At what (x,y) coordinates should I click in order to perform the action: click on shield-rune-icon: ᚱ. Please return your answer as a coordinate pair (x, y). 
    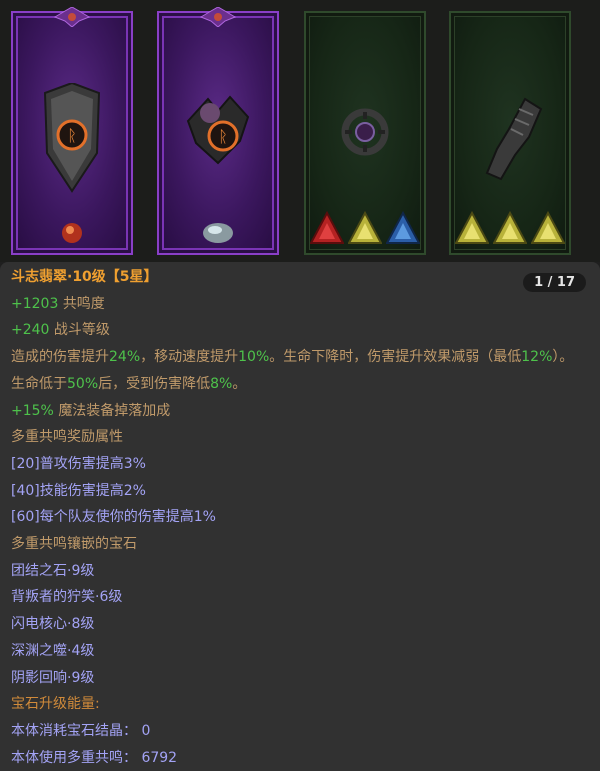
    Looking at the image, I should click on (72, 138).